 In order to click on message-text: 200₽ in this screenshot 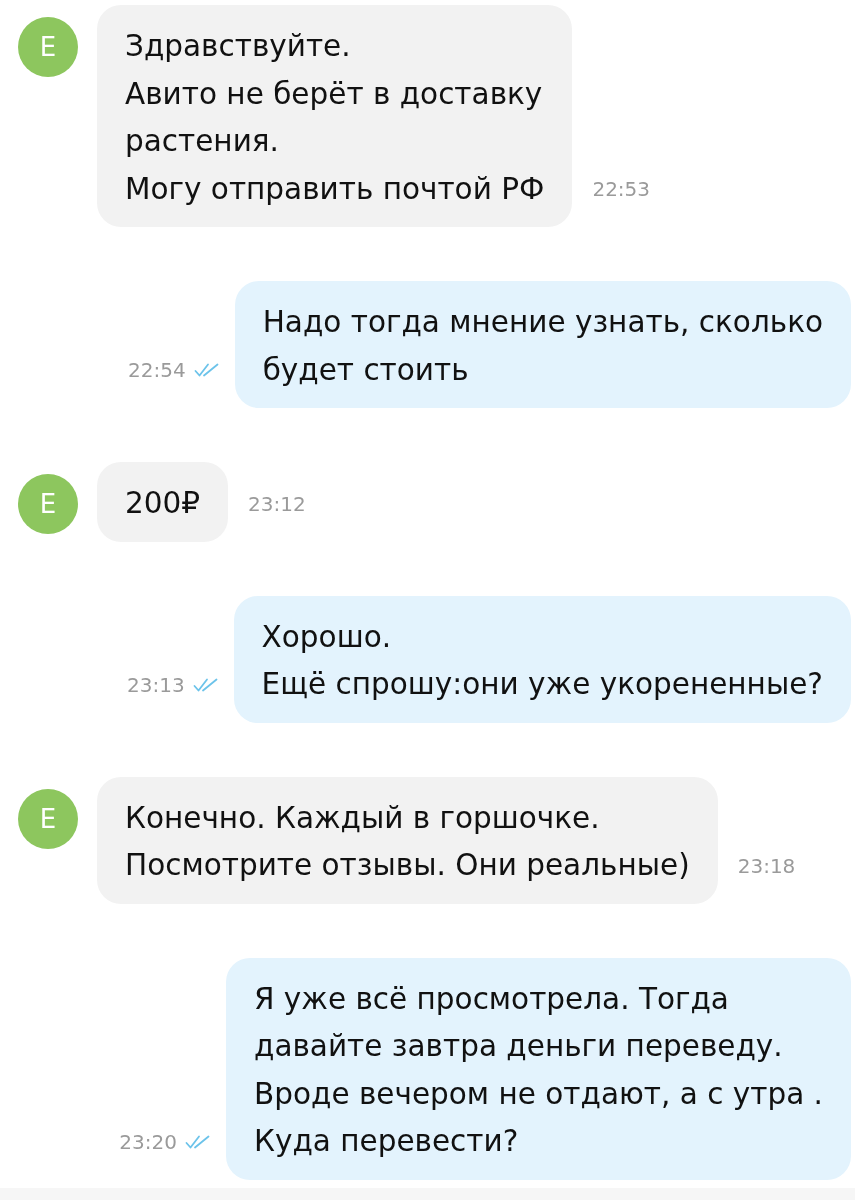, I will do `click(163, 503)`.